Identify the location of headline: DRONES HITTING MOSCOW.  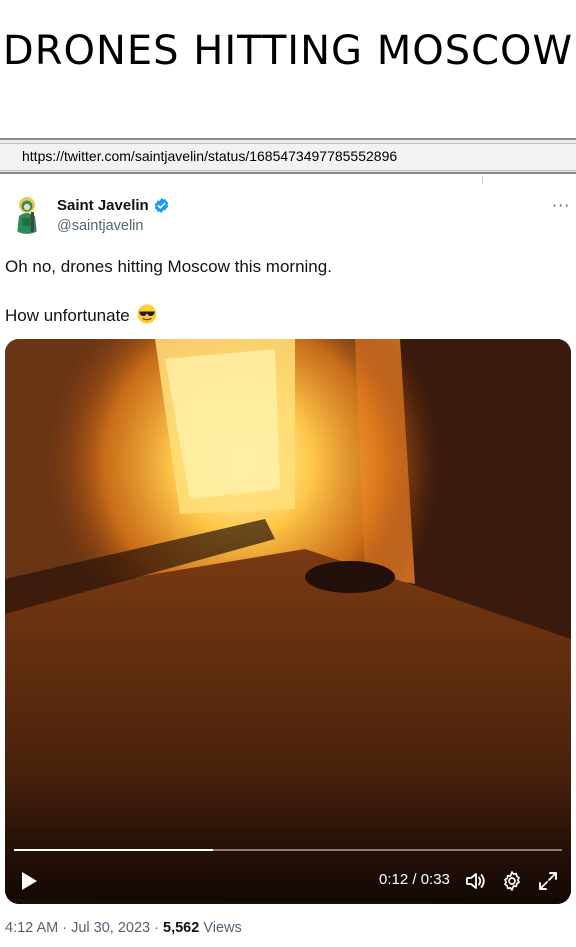
(288, 51).